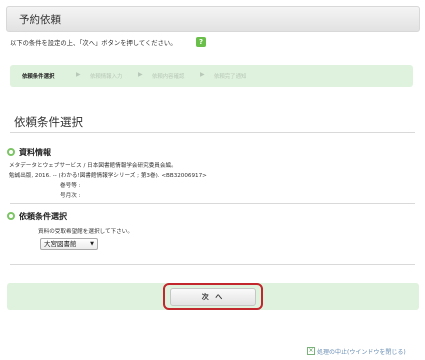 The width and height of the screenshot is (425, 360). I want to click on request-conditions-heading: 依頼条件選択, so click(43, 216).